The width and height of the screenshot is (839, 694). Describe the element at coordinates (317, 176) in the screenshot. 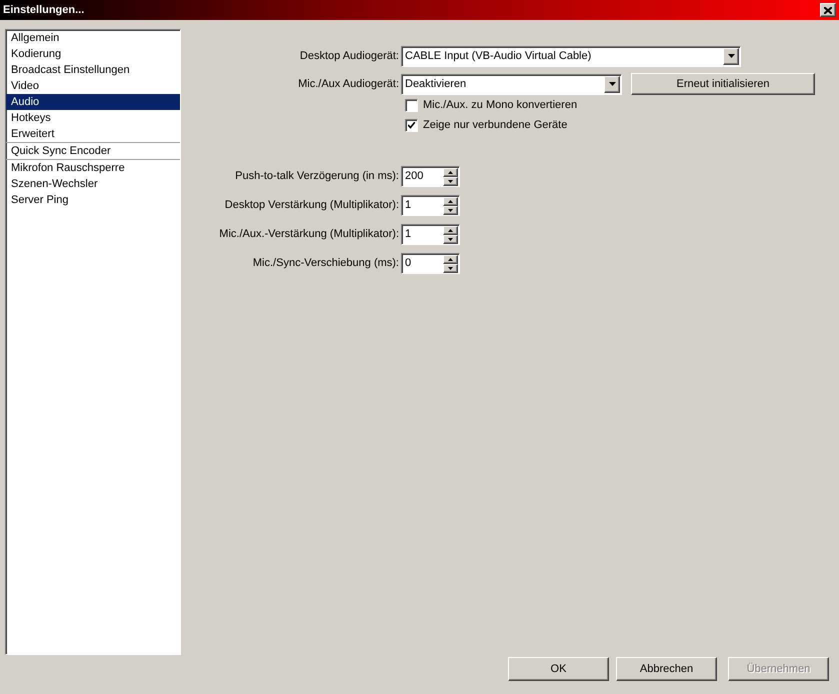

I see `field-label: Push-to-talk Verzögerung (in ms):` at that location.